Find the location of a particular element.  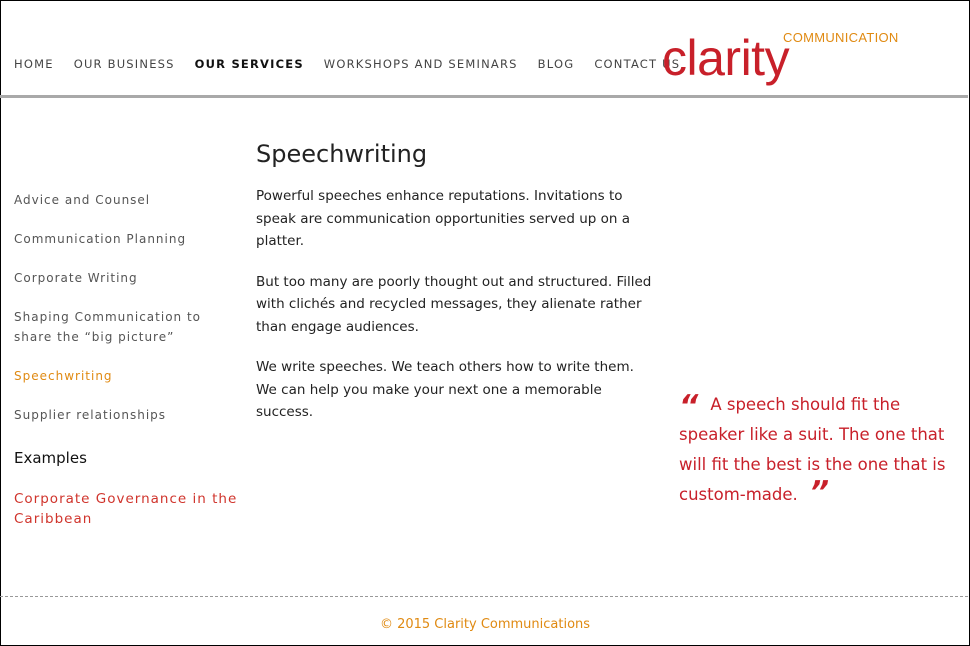

sidebar-item-advice-and-counsel: Advice and Counsel is located at coordinates (126, 200).